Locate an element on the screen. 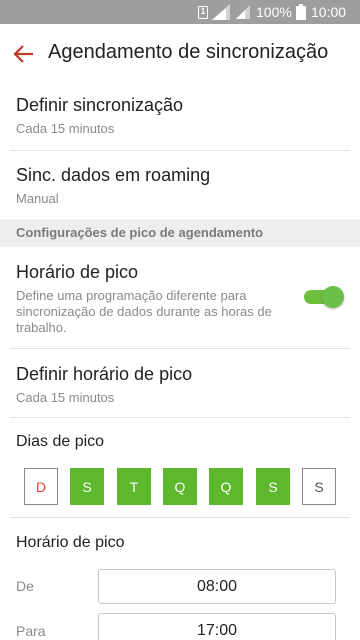 The image size is (360, 640). day-toggle-tuesday: T is located at coordinates (134, 486).